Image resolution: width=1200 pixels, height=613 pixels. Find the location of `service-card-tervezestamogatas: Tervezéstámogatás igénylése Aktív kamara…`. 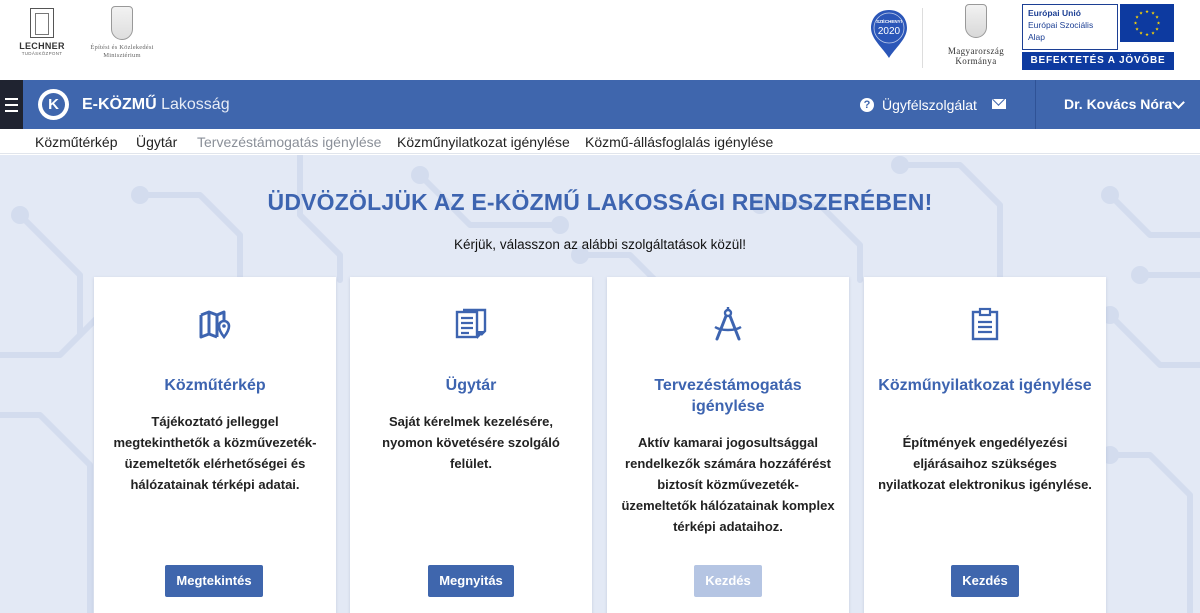

service-card-tervezestamogatas: Tervezéstámogatás igénylése Aktív kamara… is located at coordinates (728, 445).